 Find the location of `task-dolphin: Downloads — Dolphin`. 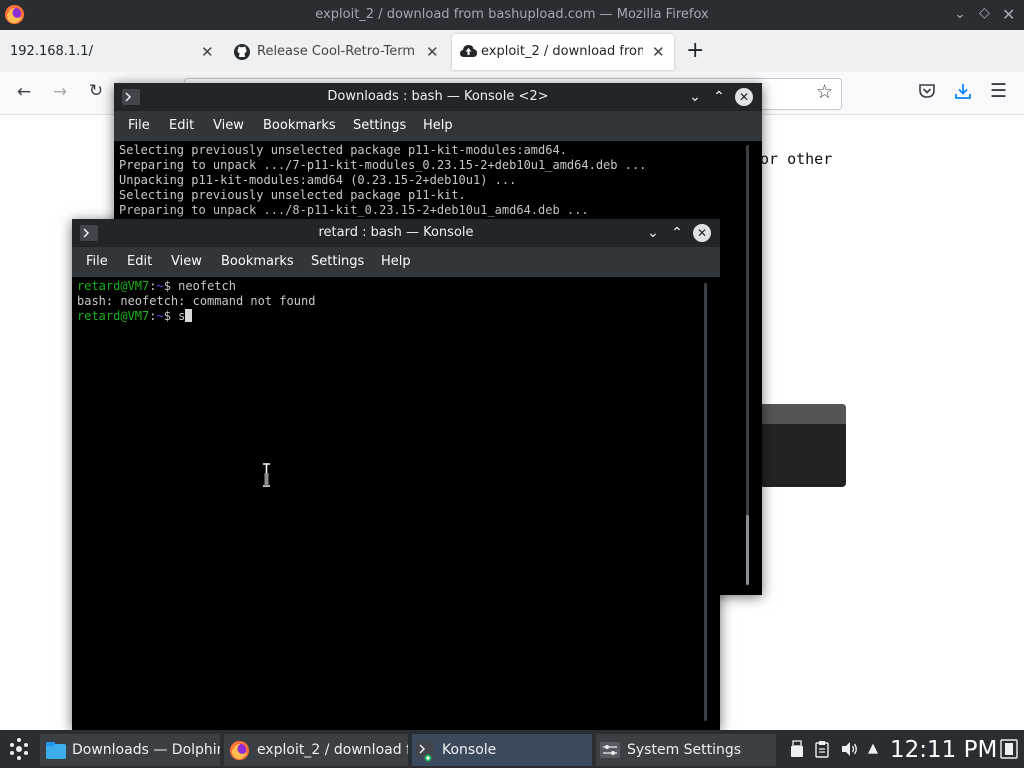

task-dolphin: Downloads — Dolphin is located at coordinates (130, 750).